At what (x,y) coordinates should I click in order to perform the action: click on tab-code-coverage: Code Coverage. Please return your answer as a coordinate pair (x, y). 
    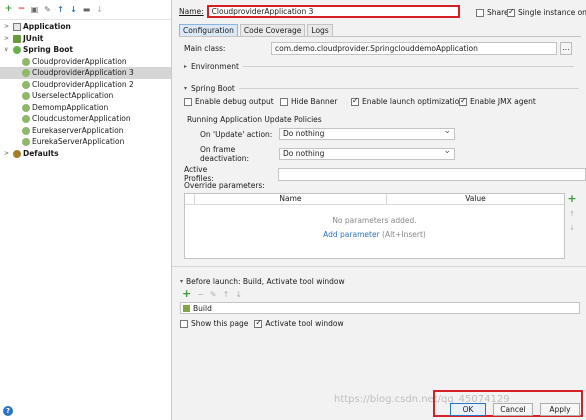
    Looking at the image, I should click on (272, 30).